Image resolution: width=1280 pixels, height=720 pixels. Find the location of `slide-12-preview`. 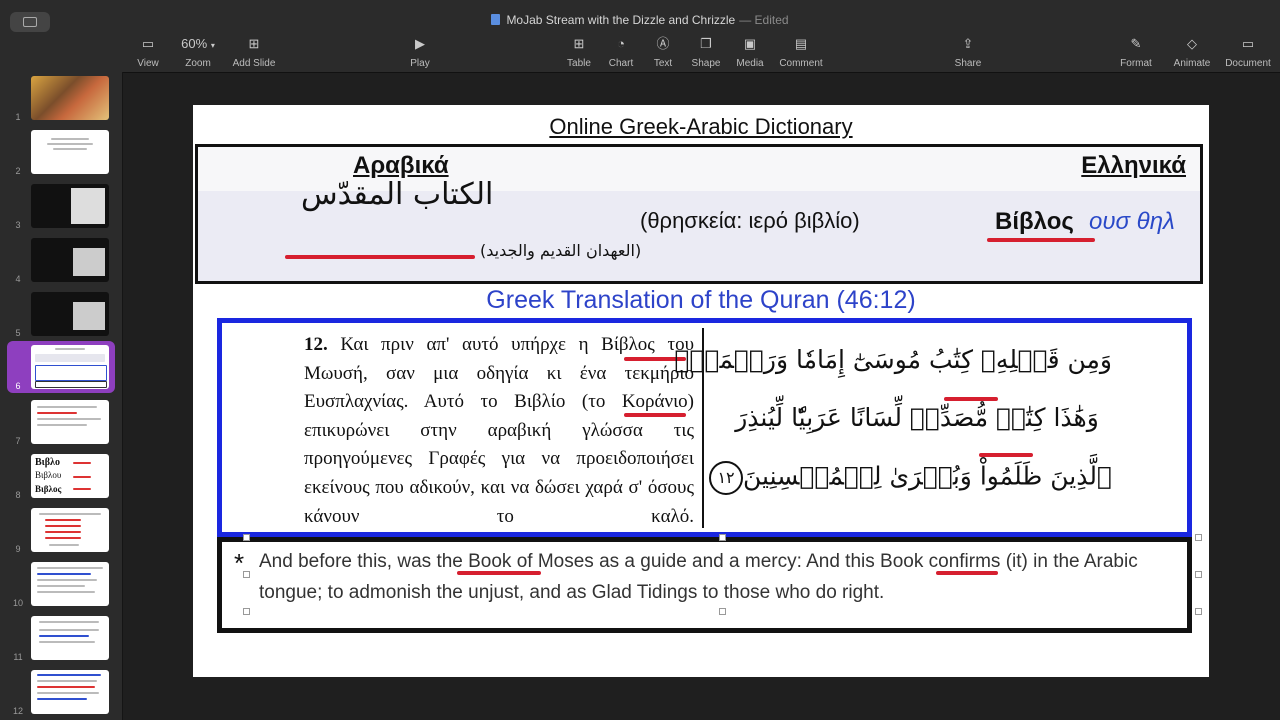

slide-12-preview is located at coordinates (70, 692).